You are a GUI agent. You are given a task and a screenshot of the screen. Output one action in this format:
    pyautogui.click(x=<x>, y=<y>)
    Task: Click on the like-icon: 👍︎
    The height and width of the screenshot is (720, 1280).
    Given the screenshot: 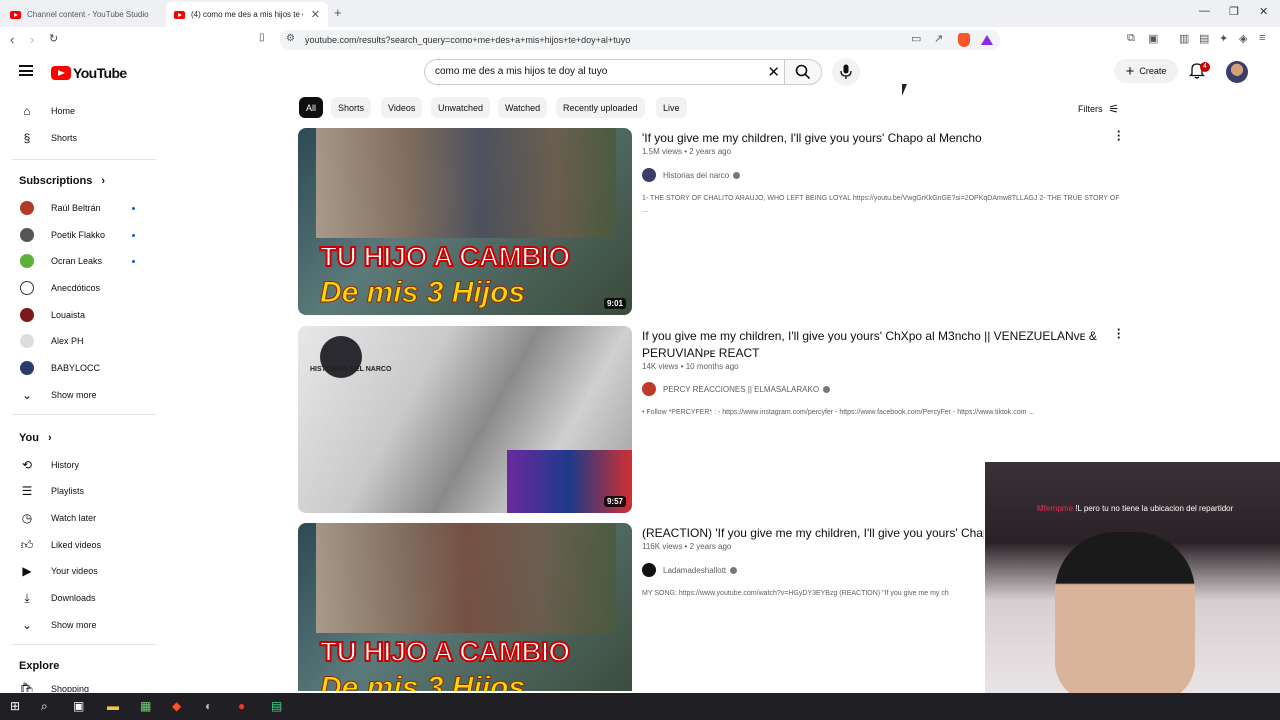 What is the action you would take?
    pyautogui.click(x=27, y=544)
    